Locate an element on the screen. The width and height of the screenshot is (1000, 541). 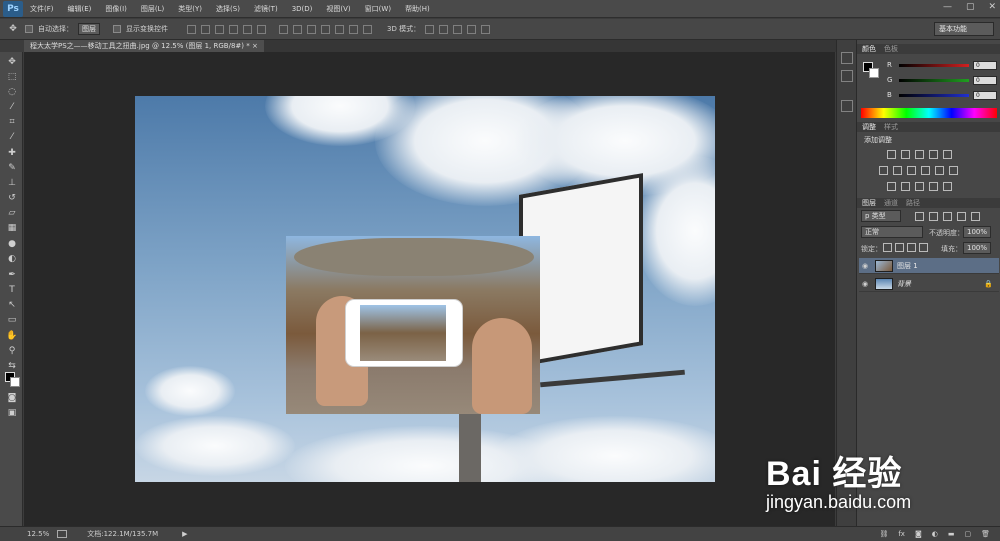
gradient-map-icon is located at coordinates (933, 186).